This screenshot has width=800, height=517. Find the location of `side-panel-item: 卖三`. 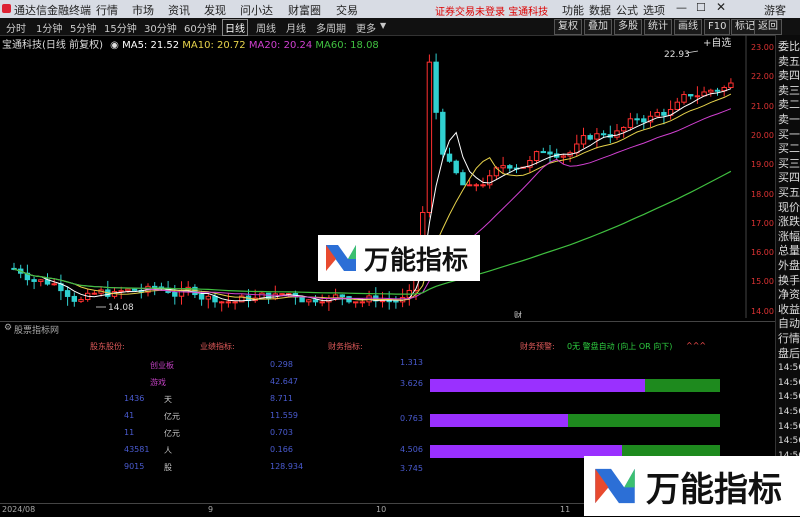

side-panel-item: 卖三 is located at coordinates (789, 90).